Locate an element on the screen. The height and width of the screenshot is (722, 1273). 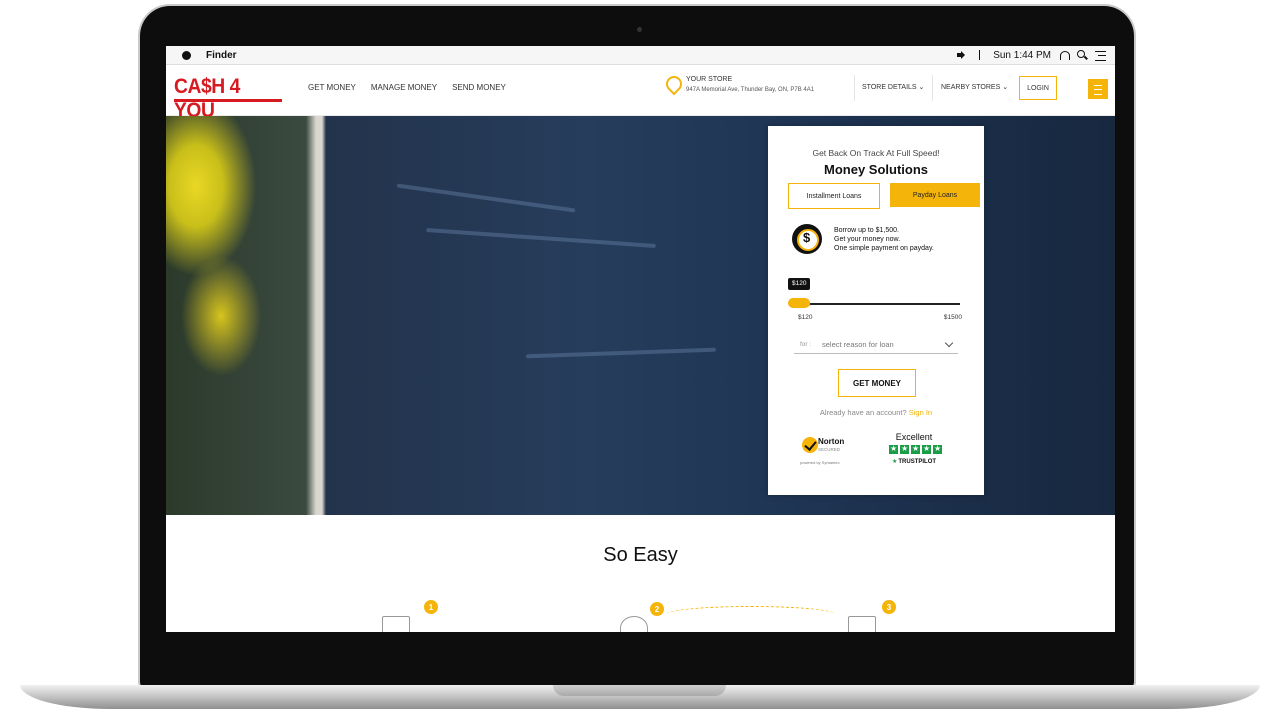
store-title: YOUR STORE is located at coordinates (709, 79).